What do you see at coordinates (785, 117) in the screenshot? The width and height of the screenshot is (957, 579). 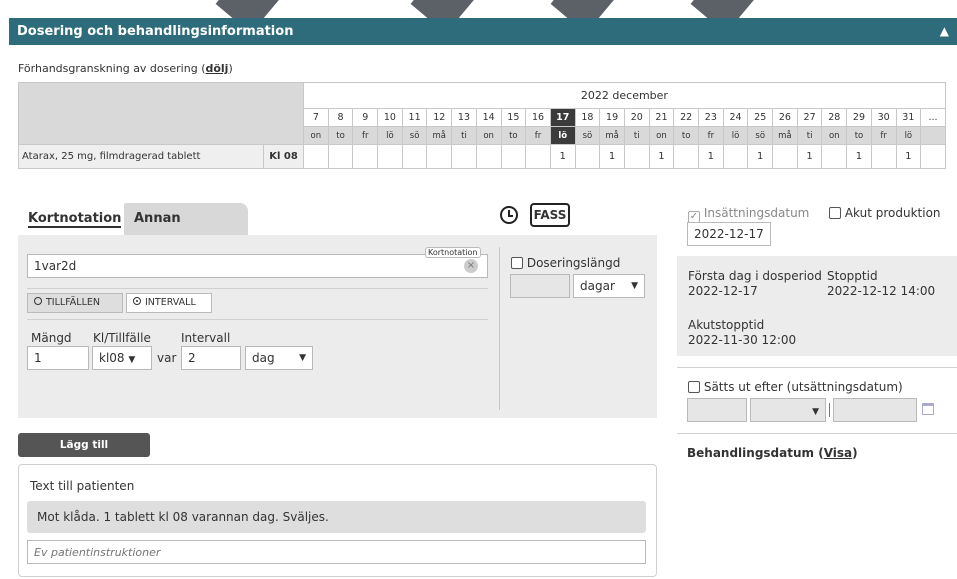 I see `calendar-day: 26` at bounding box center [785, 117].